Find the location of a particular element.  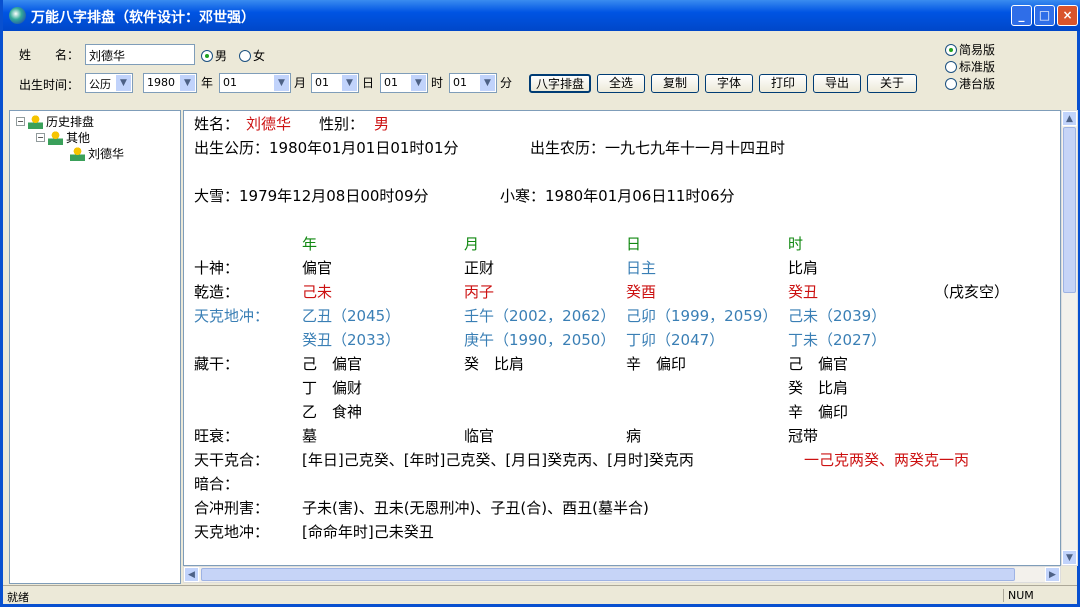

horizontal-scrollbar: ◀ ▶ is located at coordinates (622, 574).